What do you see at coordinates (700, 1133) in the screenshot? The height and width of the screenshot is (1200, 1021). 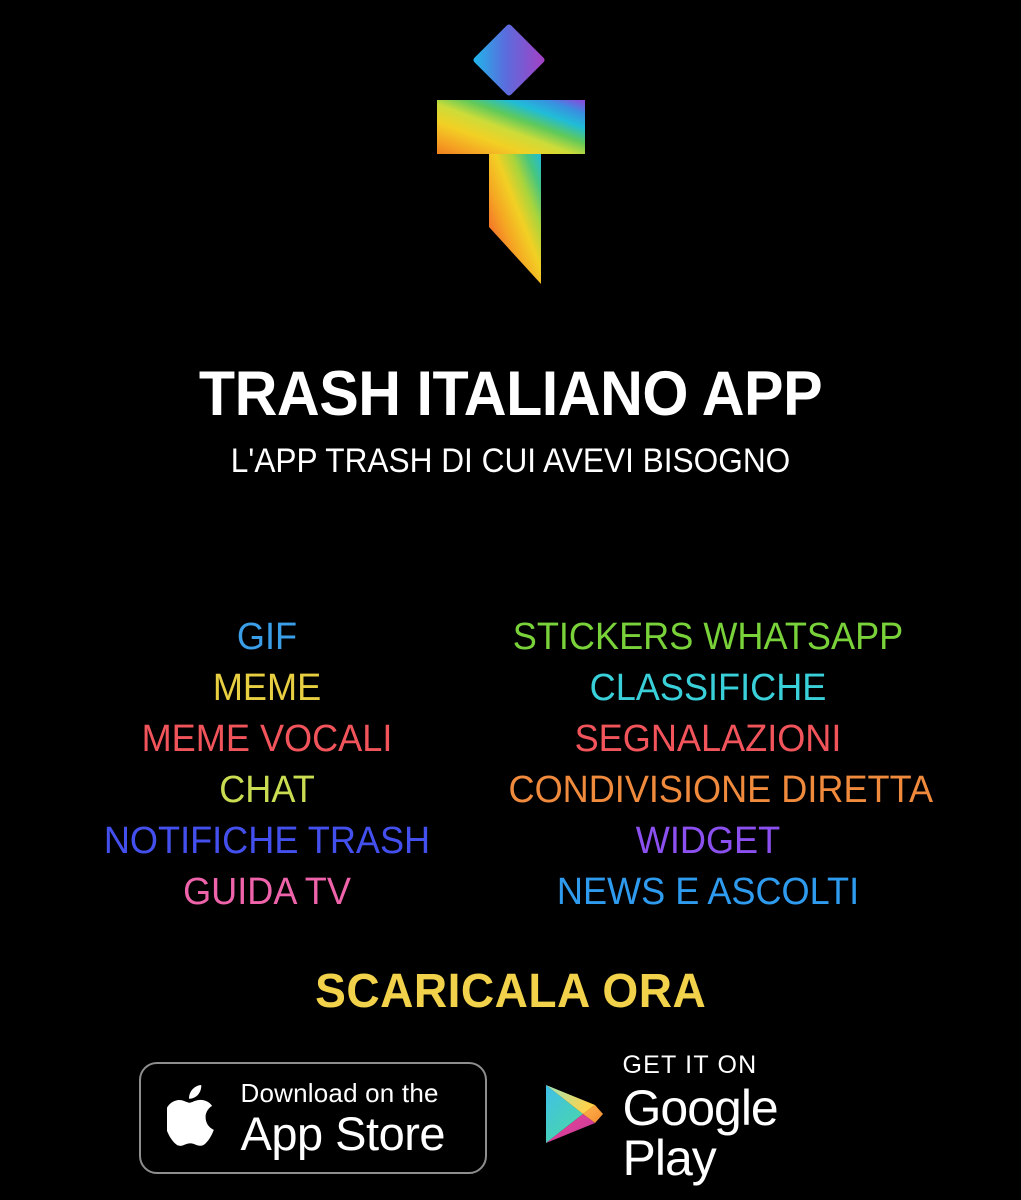 I see `google-play-line2: Google Play` at bounding box center [700, 1133].